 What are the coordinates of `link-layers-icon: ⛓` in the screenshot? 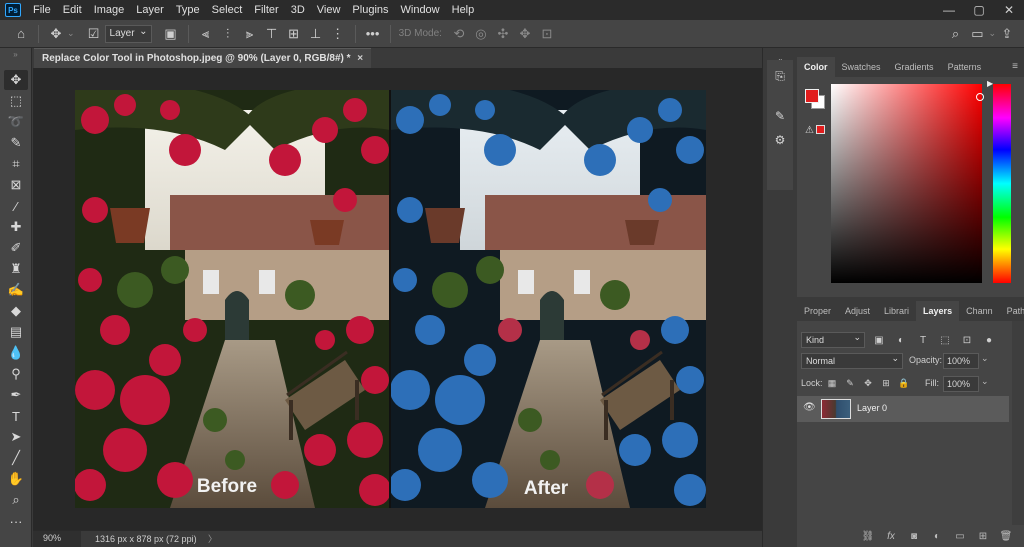 It's located at (868, 536).